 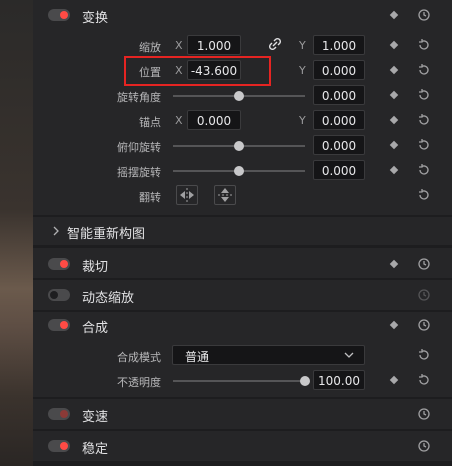 What do you see at coordinates (275, 44) in the screenshot?
I see `link-icon` at bounding box center [275, 44].